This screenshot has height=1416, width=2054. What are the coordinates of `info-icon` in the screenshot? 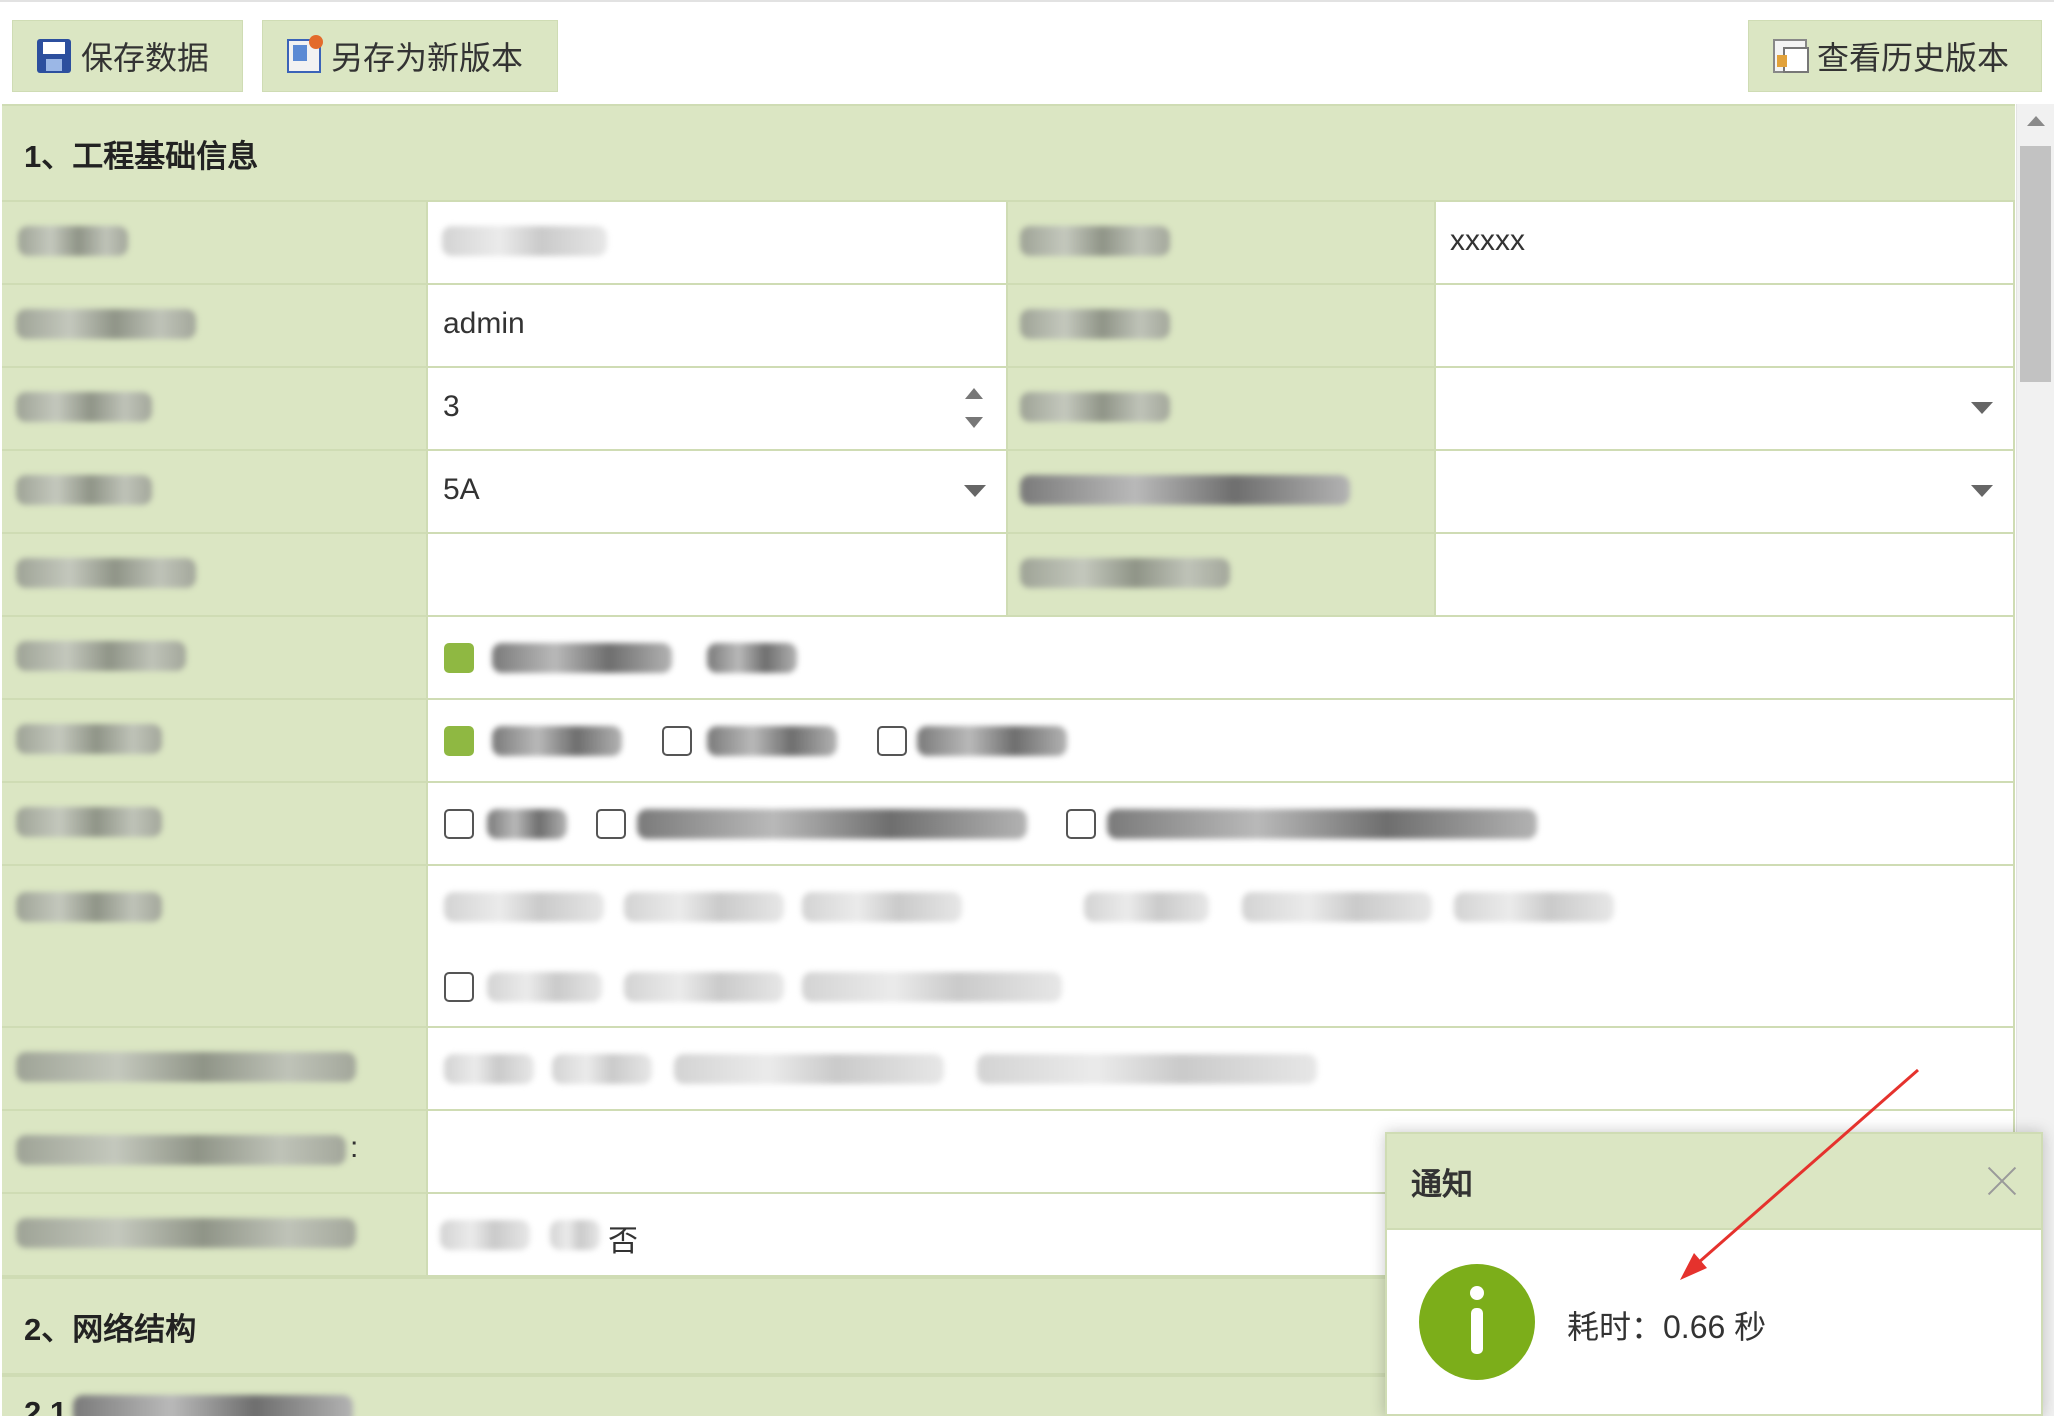 It's located at (1477, 1322).